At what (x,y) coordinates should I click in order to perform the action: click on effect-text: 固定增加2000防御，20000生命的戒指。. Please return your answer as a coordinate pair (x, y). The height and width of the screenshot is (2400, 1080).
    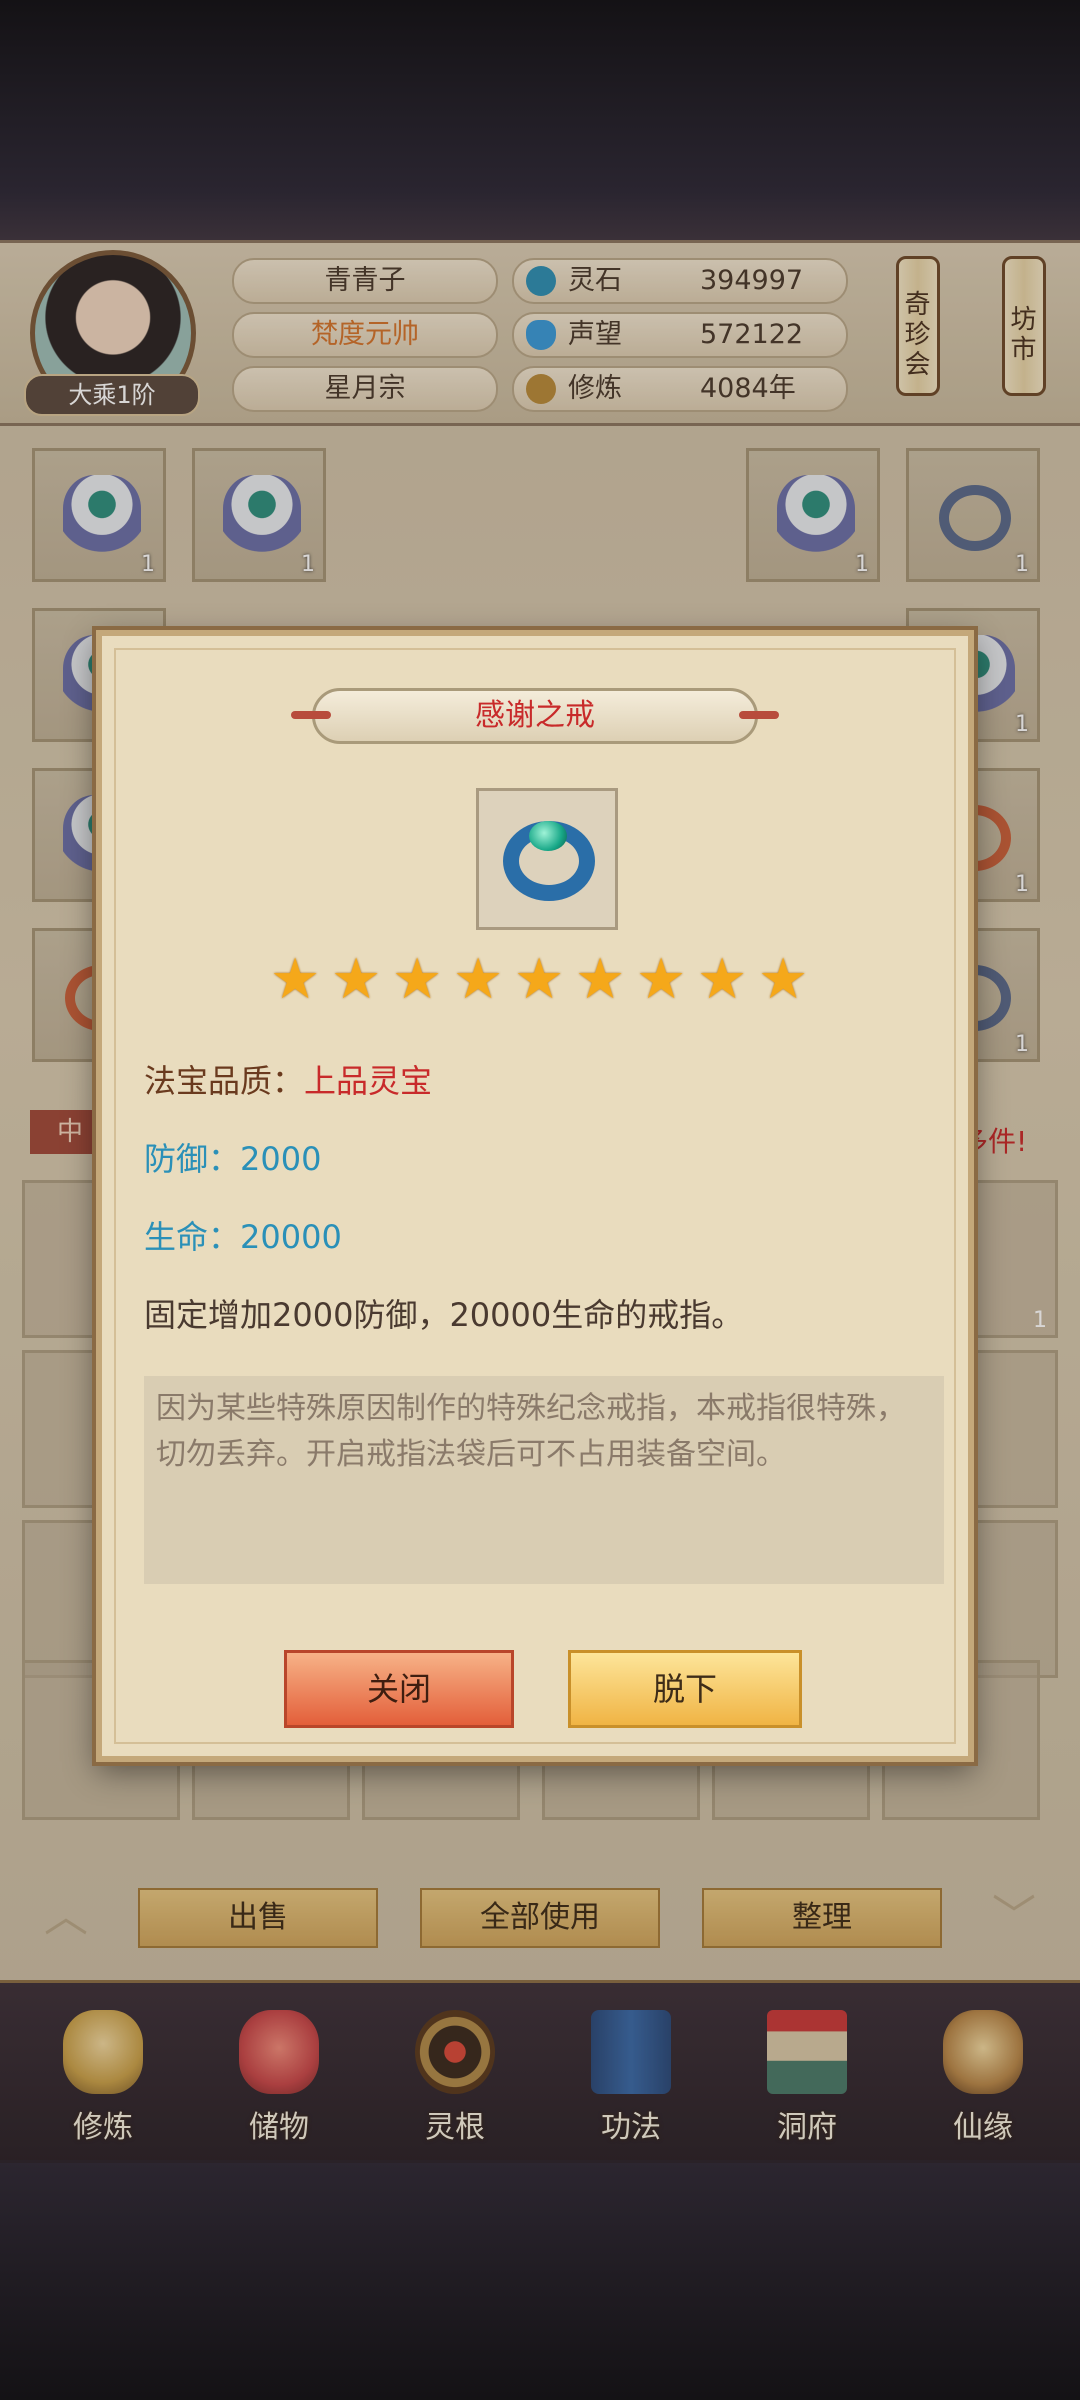
    Looking at the image, I should click on (444, 1315).